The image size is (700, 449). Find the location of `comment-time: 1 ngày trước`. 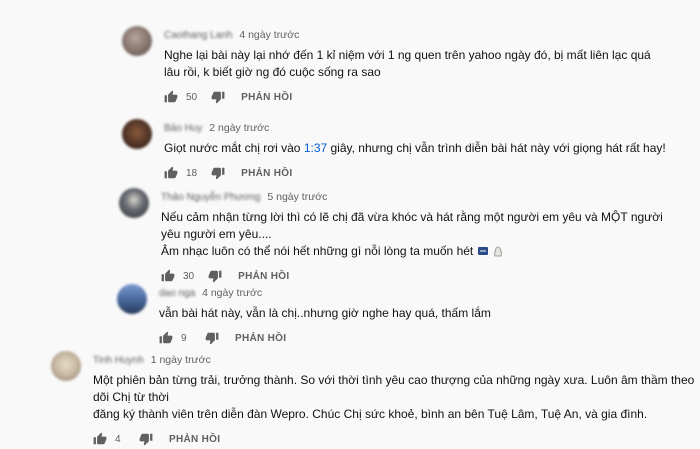

comment-time: 1 ngày trước is located at coordinates (181, 360).